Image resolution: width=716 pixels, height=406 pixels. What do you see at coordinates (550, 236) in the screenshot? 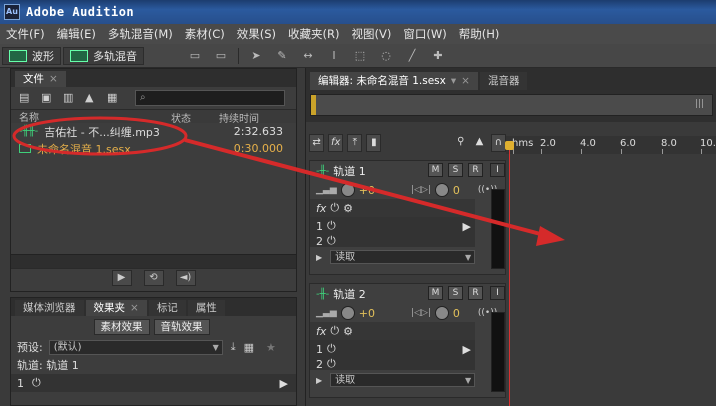
I see `arrowhead` at bounding box center [550, 236].